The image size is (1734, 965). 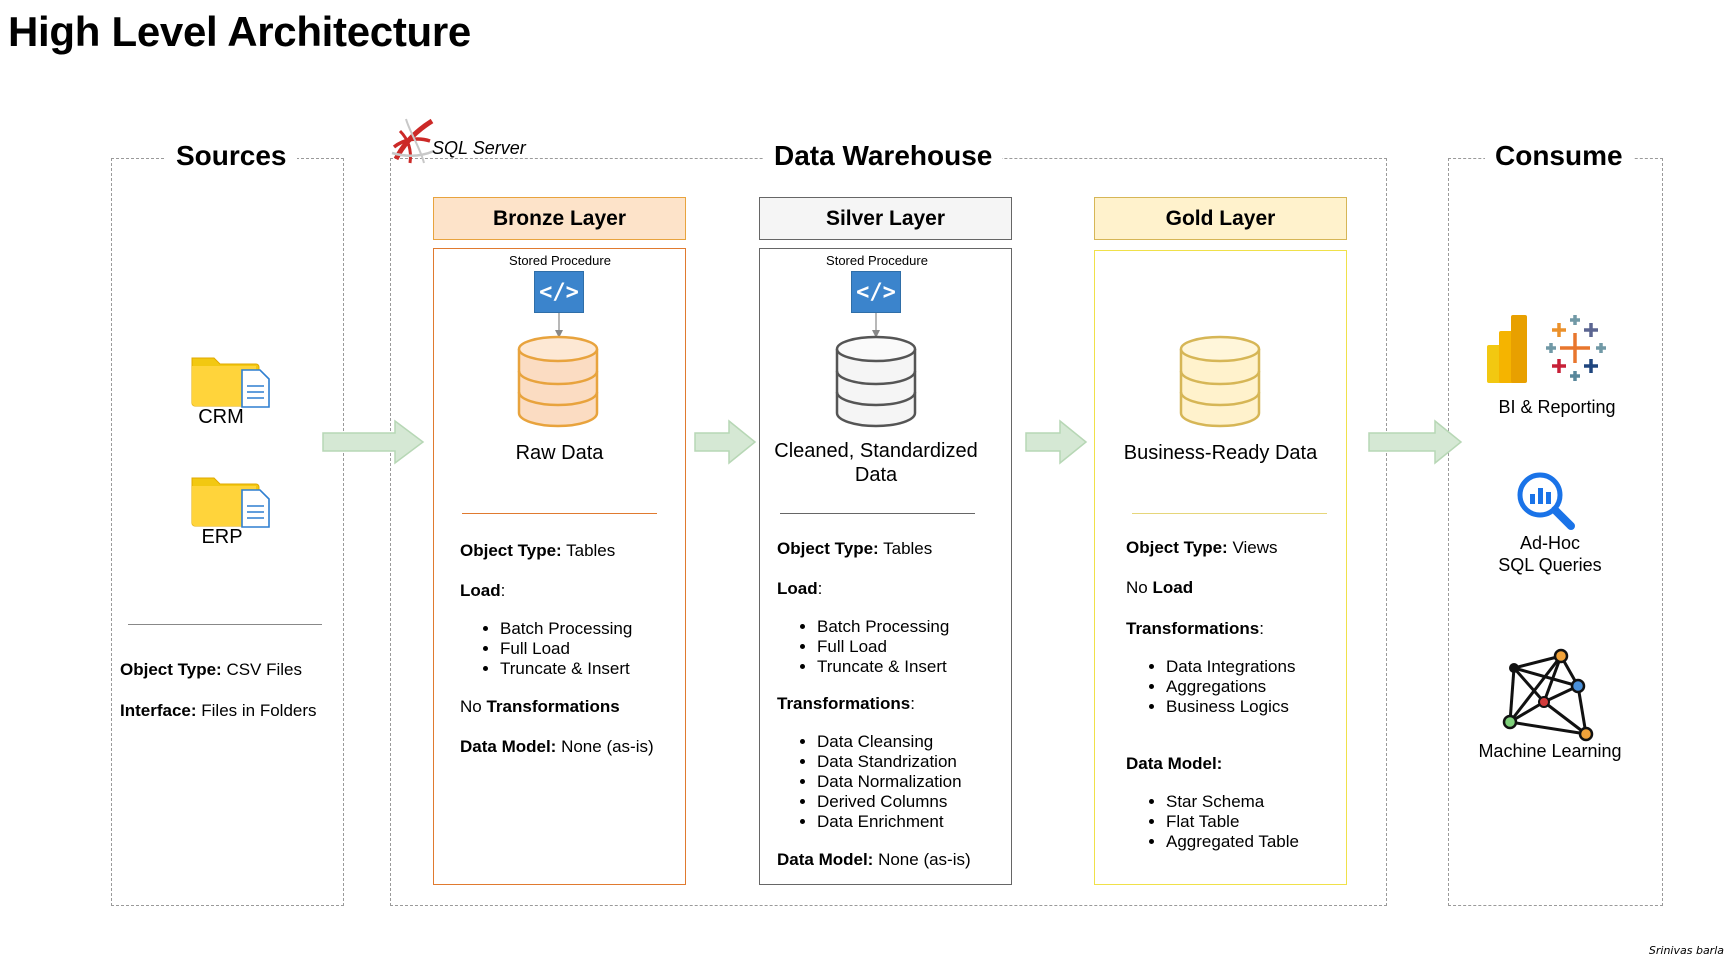 What do you see at coordinates (1220, 218) in the screenshot?
I see `gold-layer-header: Gold Layer` at bounding box center [1220, 218].